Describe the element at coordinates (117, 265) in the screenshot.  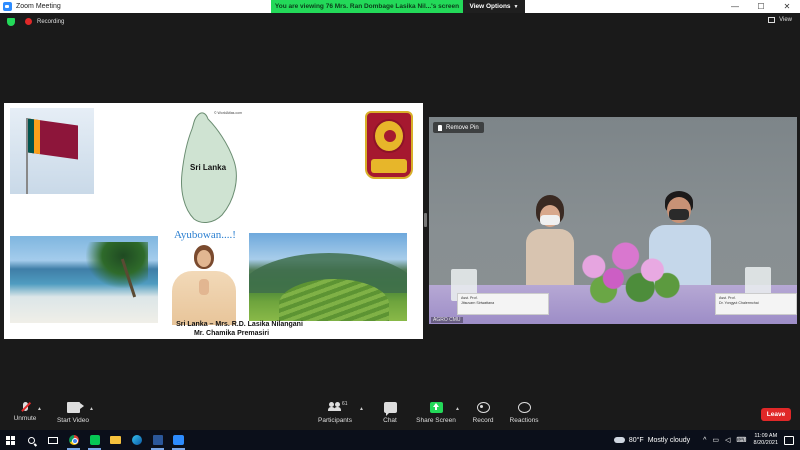
I see `palm-foliage` at that location.